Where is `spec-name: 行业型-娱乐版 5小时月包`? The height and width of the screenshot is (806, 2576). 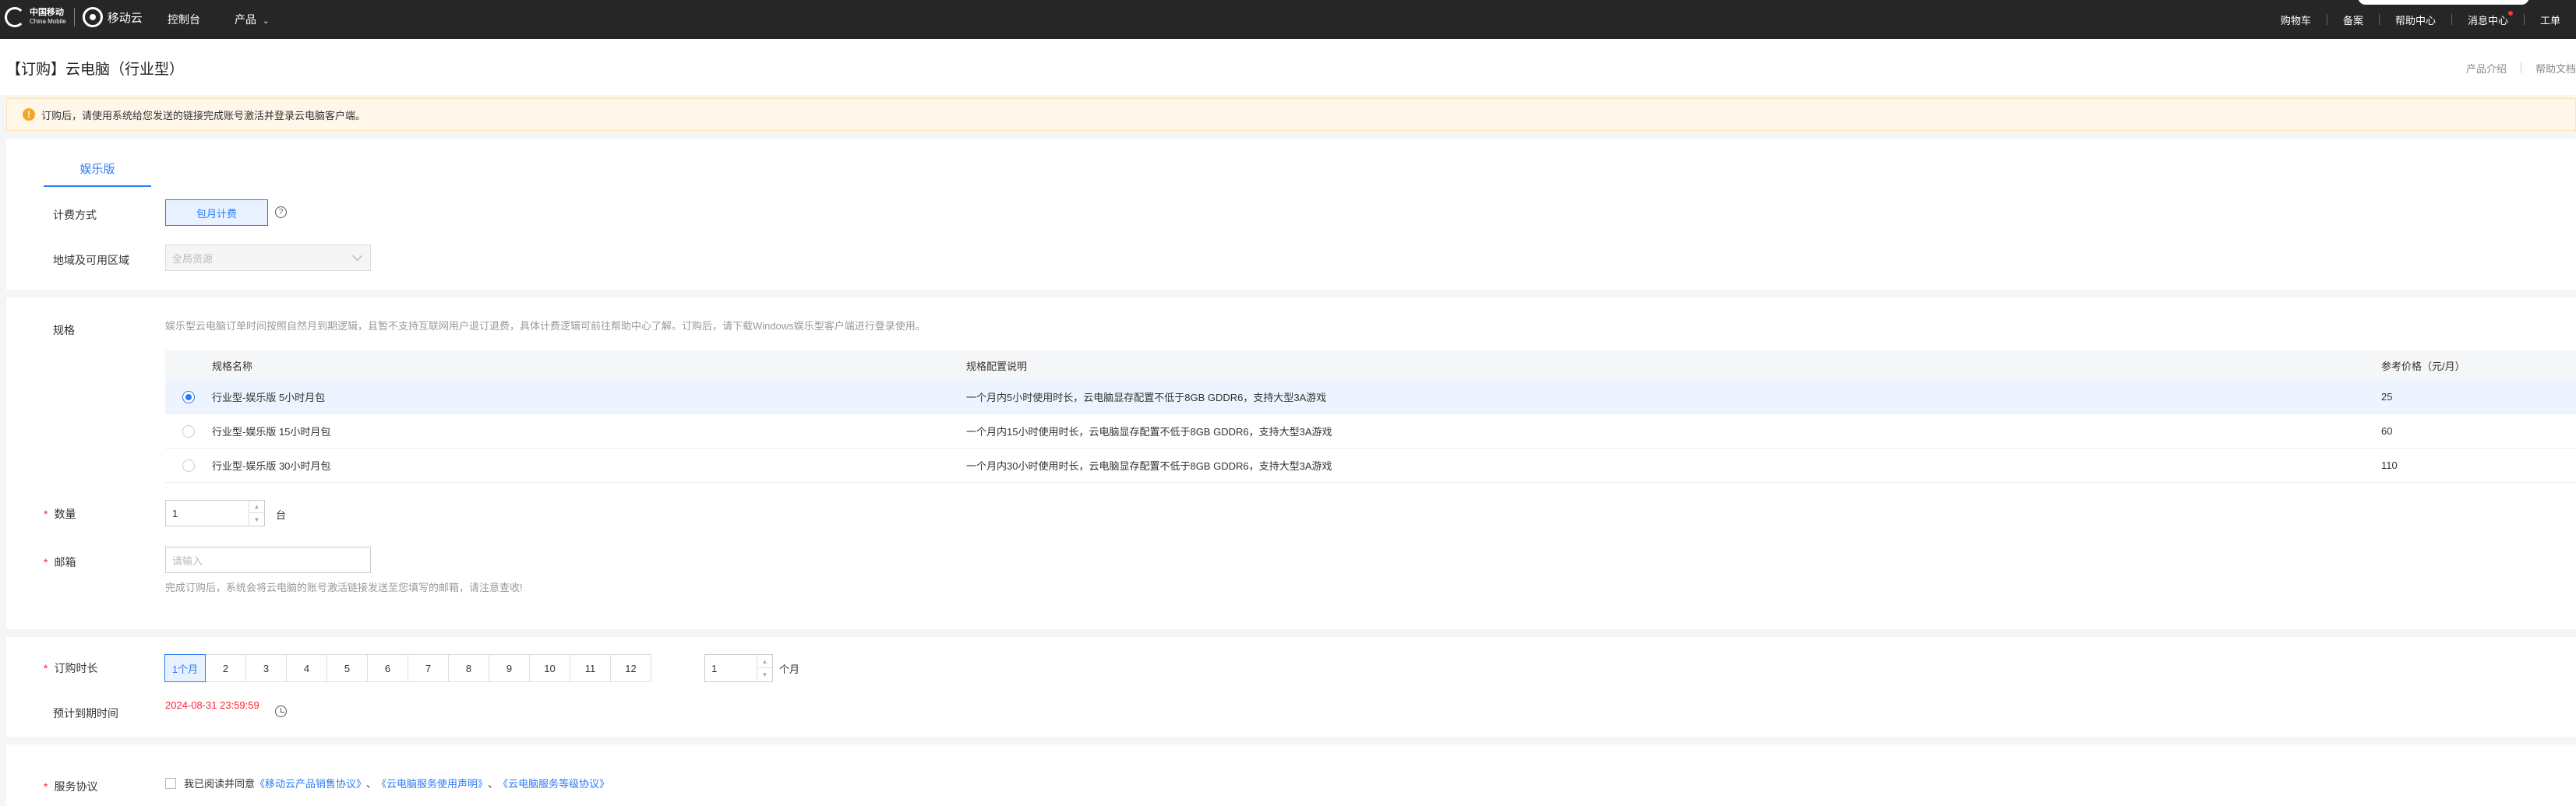 spec-name: 行业型-娱乐版 5小时月包 is located at coordinates (269, 397).